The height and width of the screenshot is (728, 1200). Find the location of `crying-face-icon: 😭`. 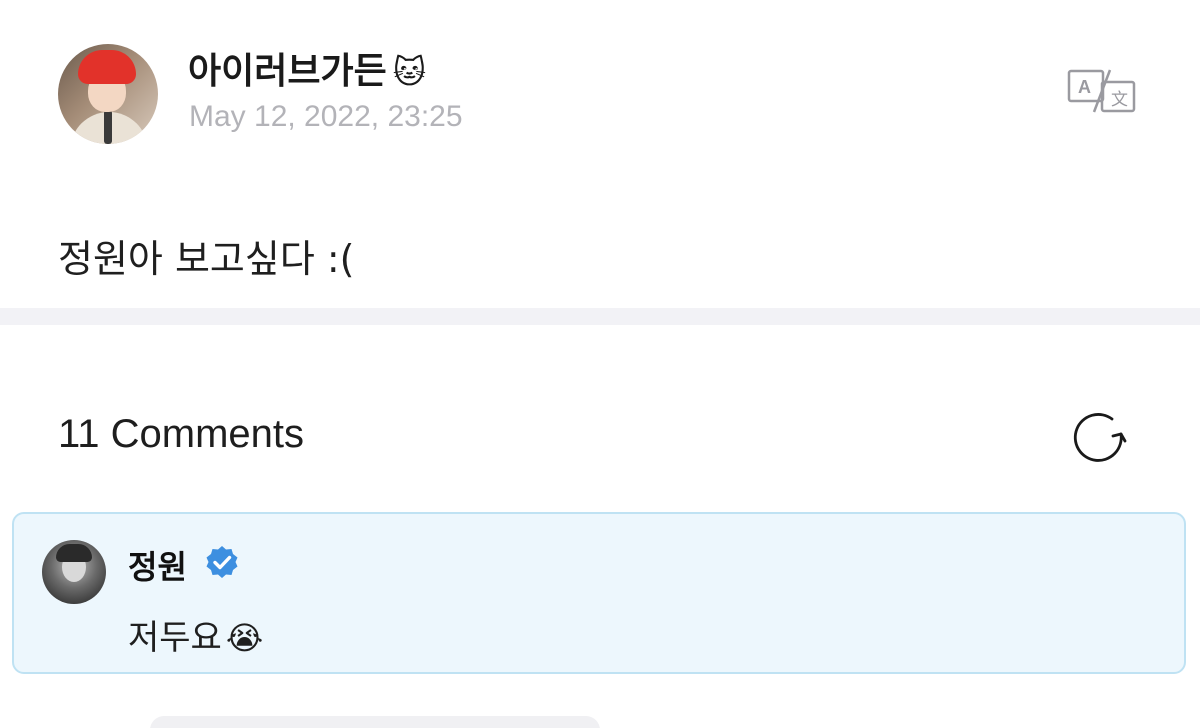

crying-face-icon: 😭 is located at coordinates (244, 638).